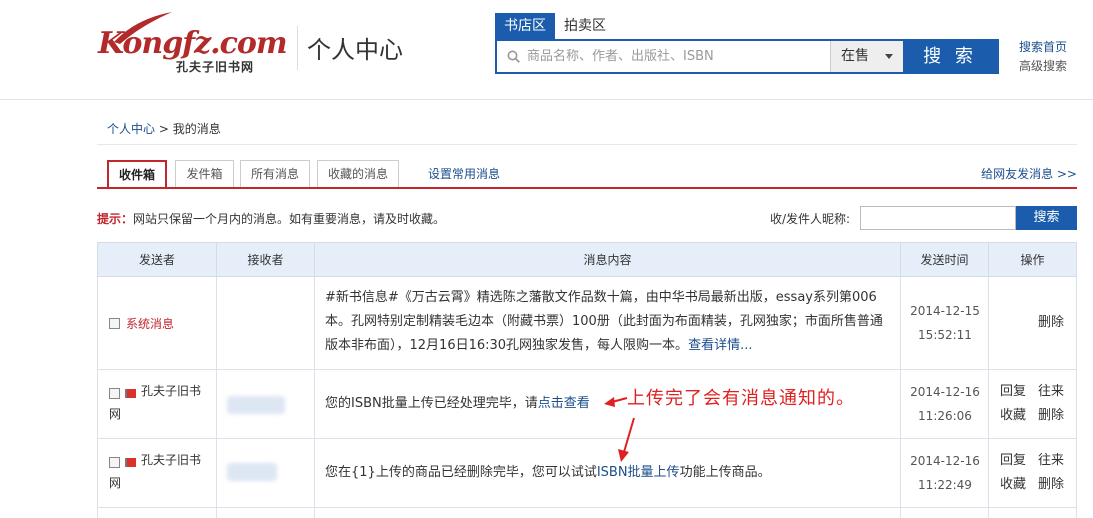 This screenshot has height=518, width=1093. Describe the element at coordinates (585, 26) in the screenshot. I see `tab-auction: 拍卖区` at that location.